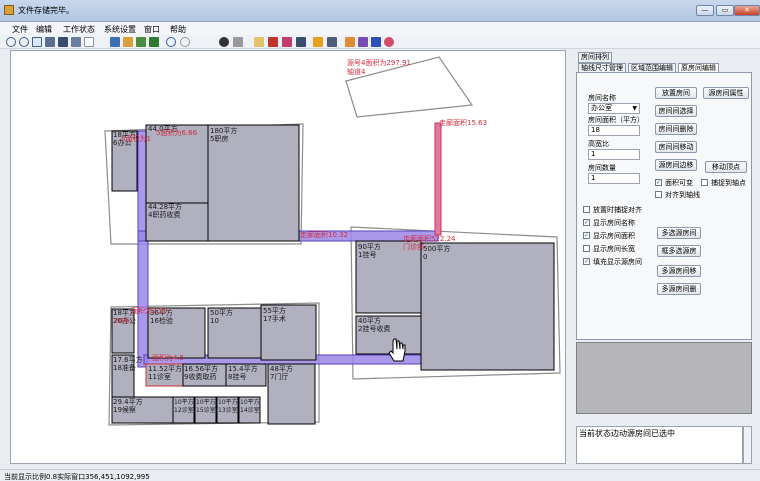 This screenshot has height=481, width=760. What do you see at coordinates (79, 29) in the screenshot?
I see `menu-work-status: 工作状态` at bounding box center [79, 29].